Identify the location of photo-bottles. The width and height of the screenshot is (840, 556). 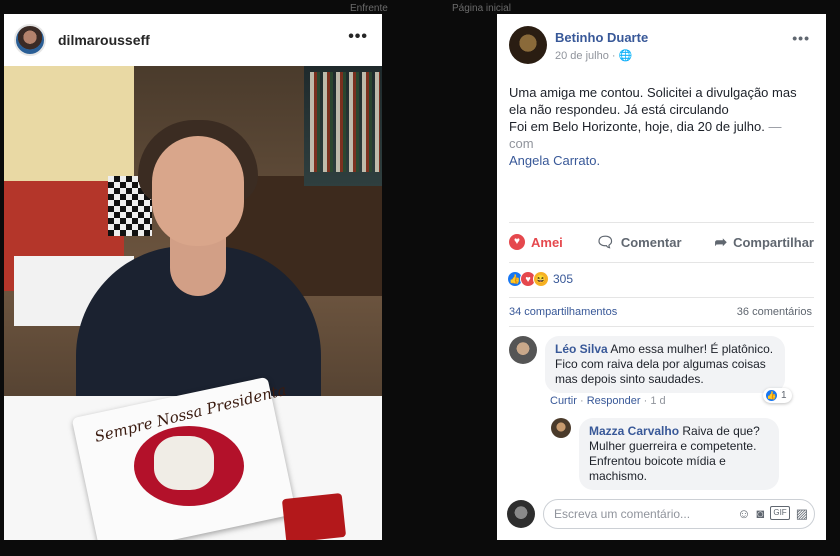
(345, 122).